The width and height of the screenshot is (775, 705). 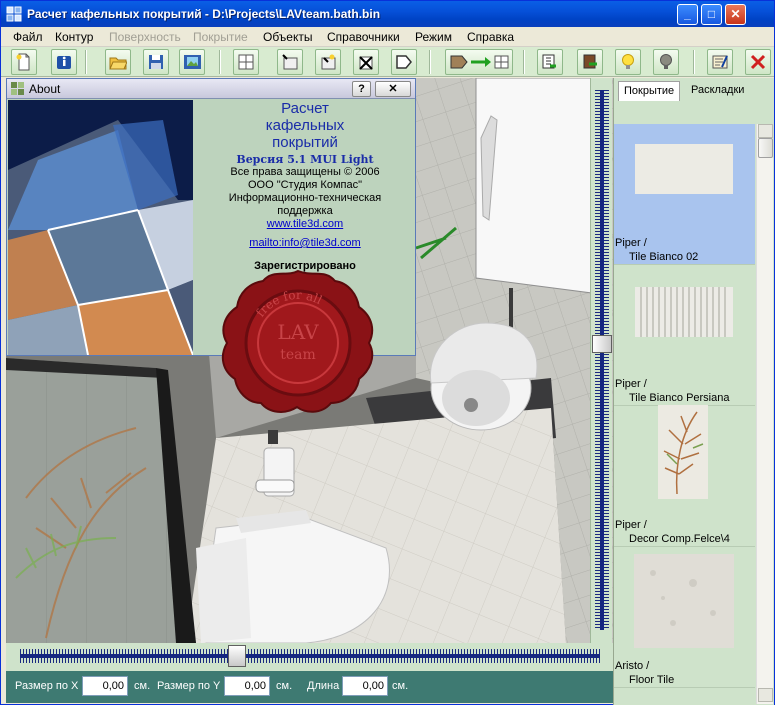 I want to click on export-button, so click(x=590, y=62).